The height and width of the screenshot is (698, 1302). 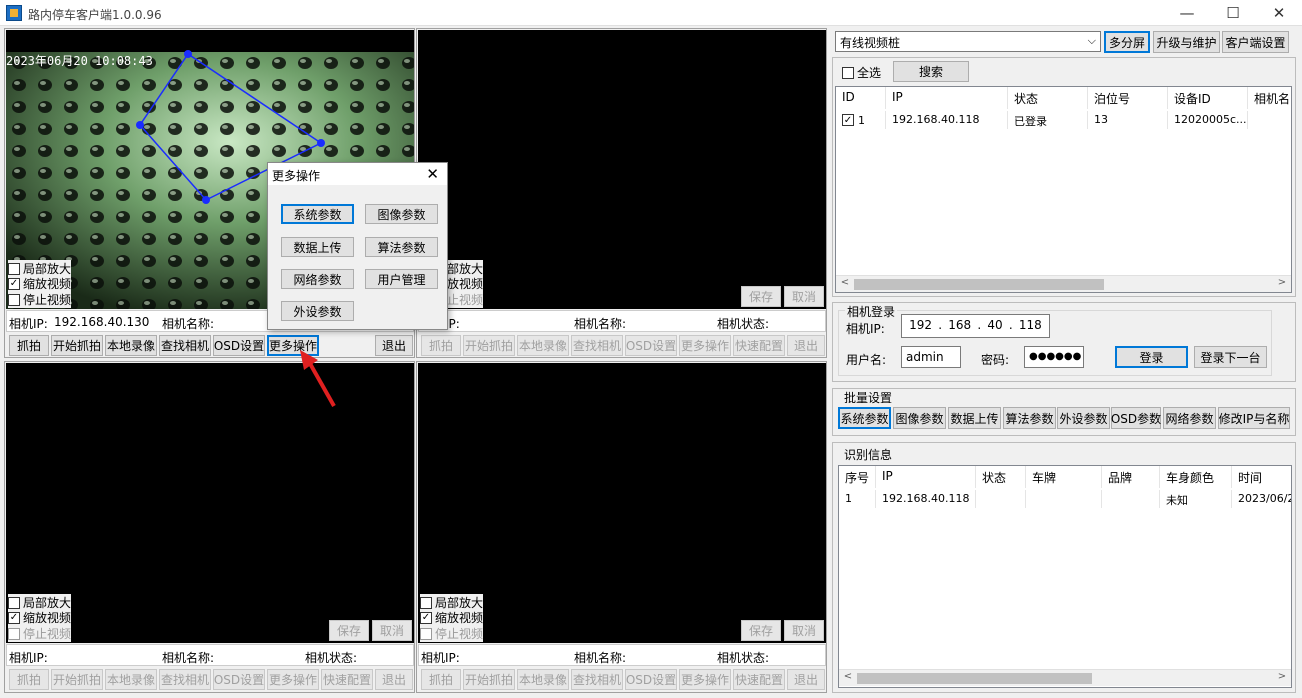 I want to click on maximize-button: ☐, so click(x=1233, y=13).